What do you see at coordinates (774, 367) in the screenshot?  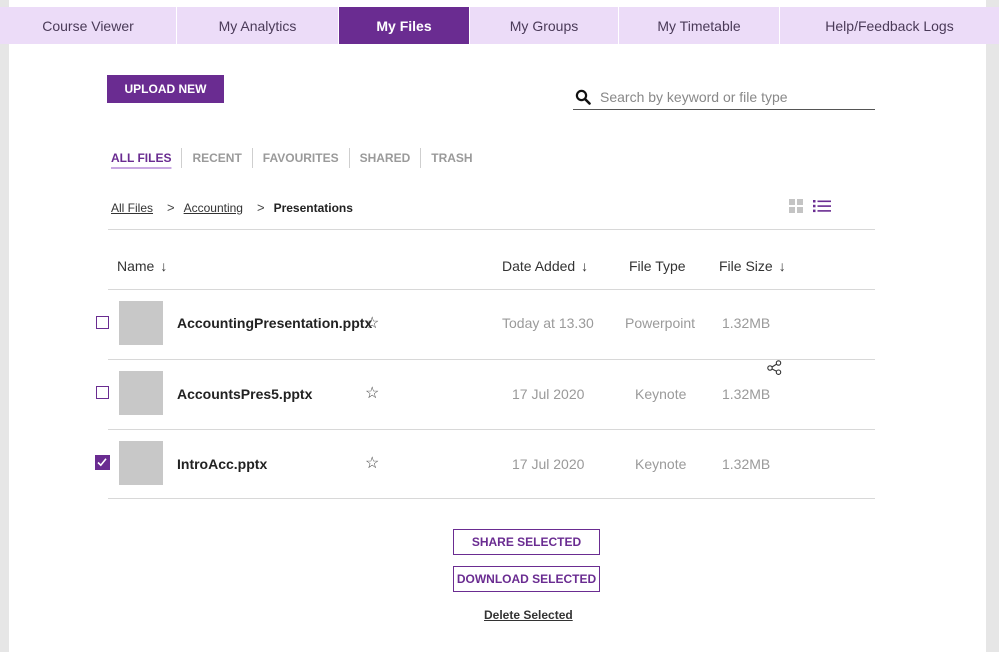 I see `share-icon` at bounding box center [774, 367].